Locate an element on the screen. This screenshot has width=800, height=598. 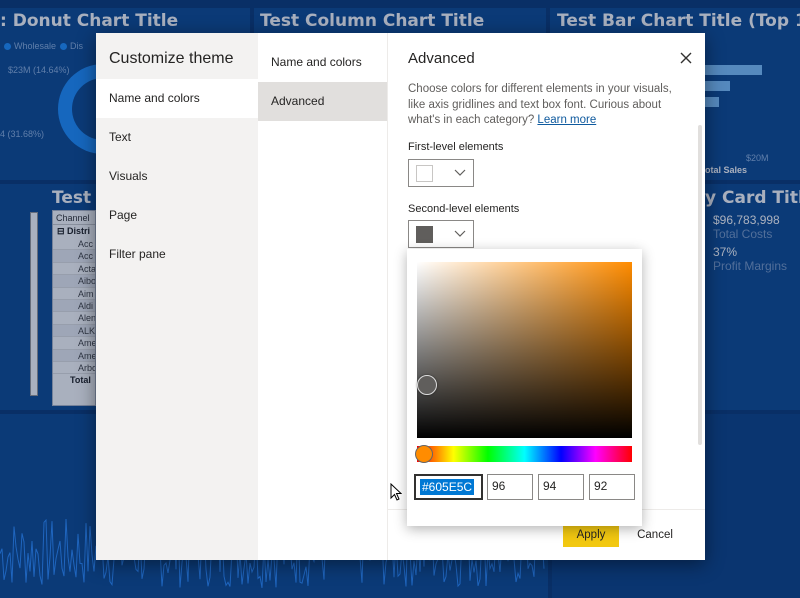
close-icon is located at coordinates (686, 58).